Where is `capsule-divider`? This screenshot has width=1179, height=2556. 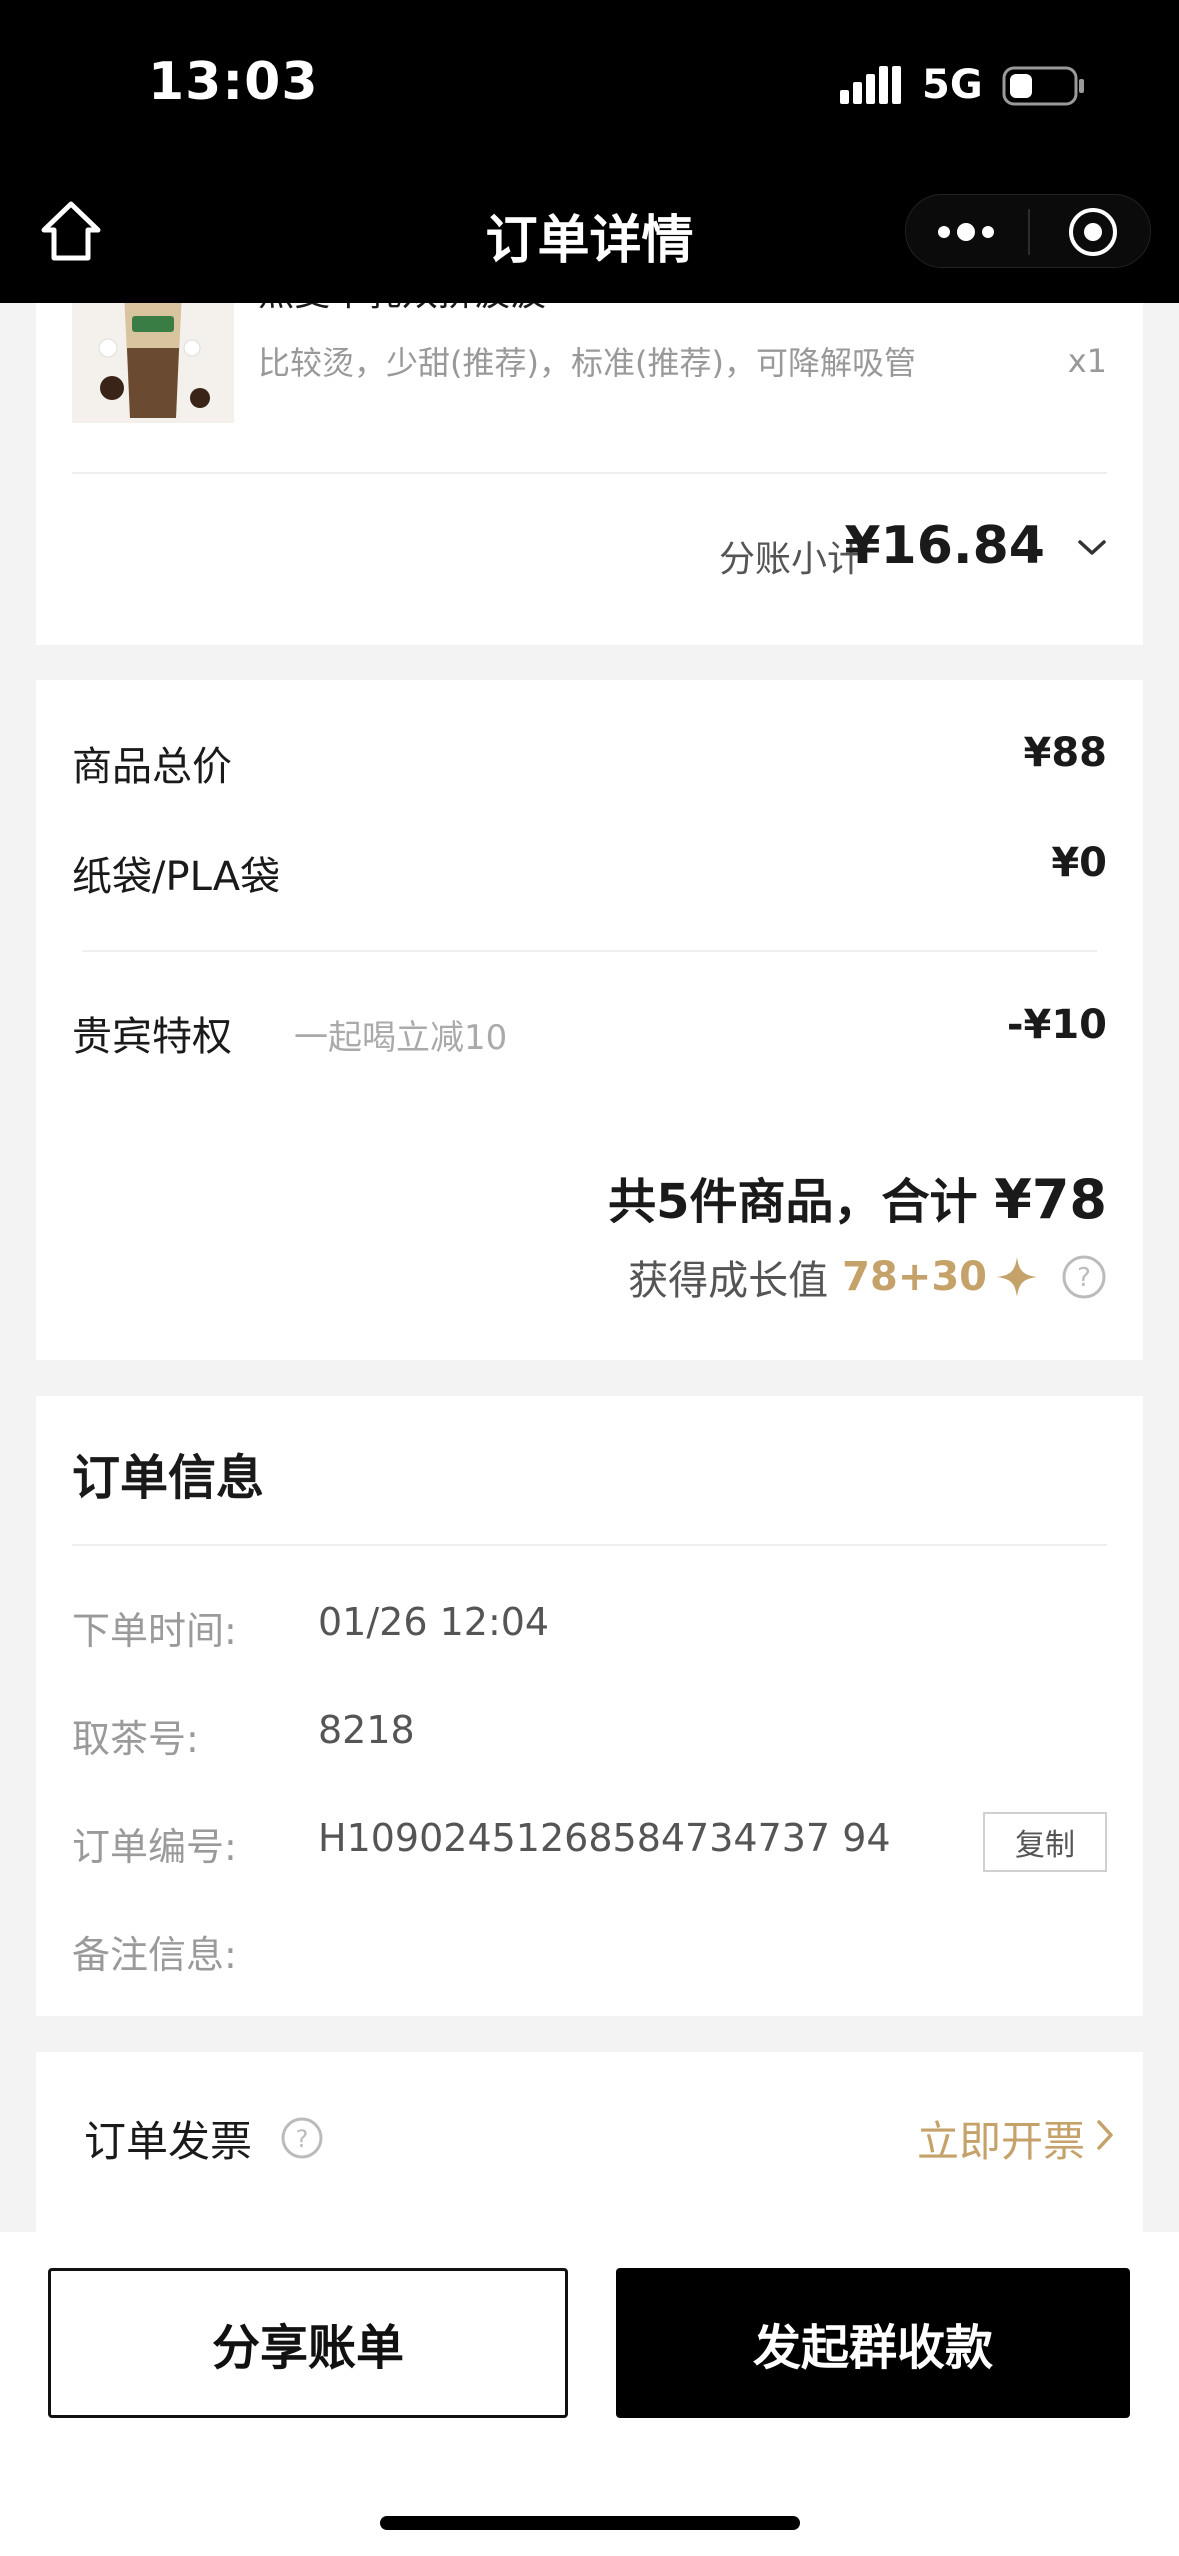
capsule-divider is located at coordinates (1029, 232).